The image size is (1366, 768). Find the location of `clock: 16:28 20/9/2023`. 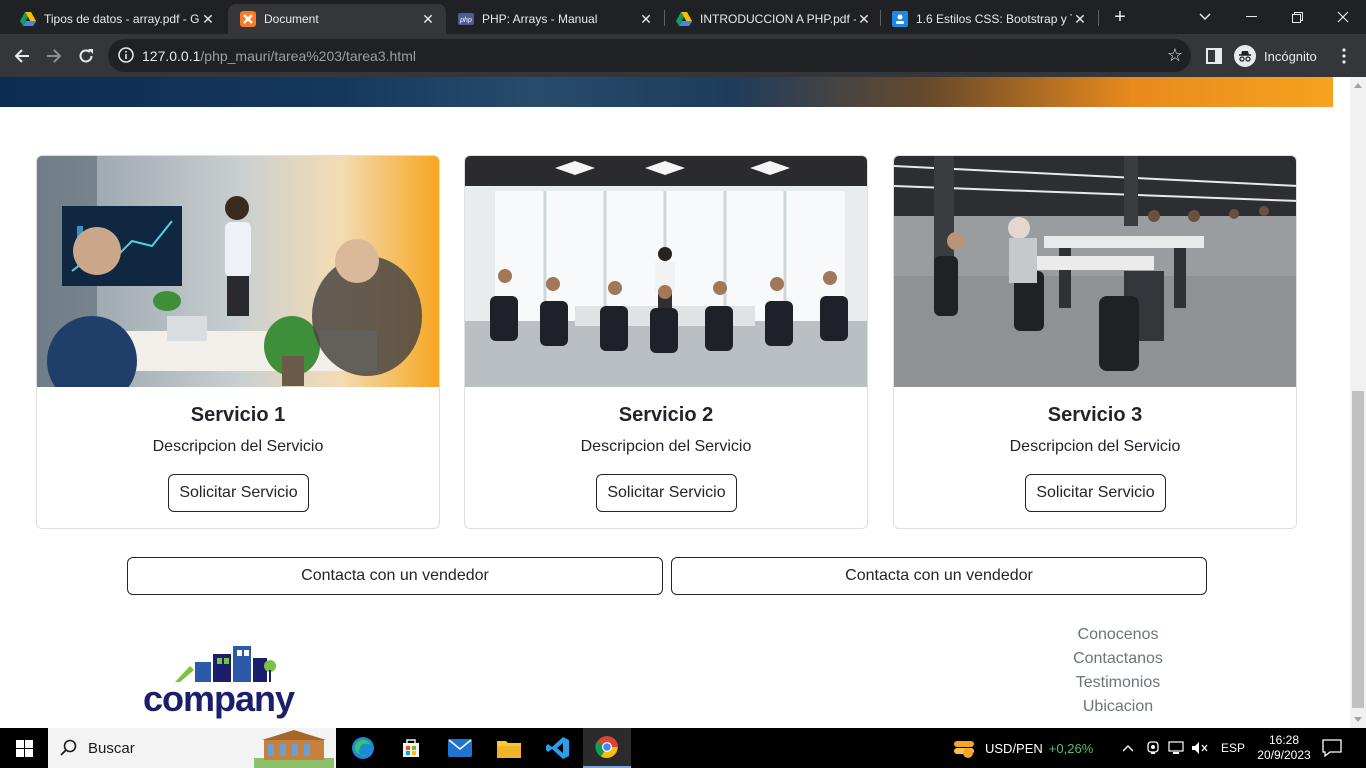

clock: 16:28 20/9/2023 is located at coordinates (1284, 748).